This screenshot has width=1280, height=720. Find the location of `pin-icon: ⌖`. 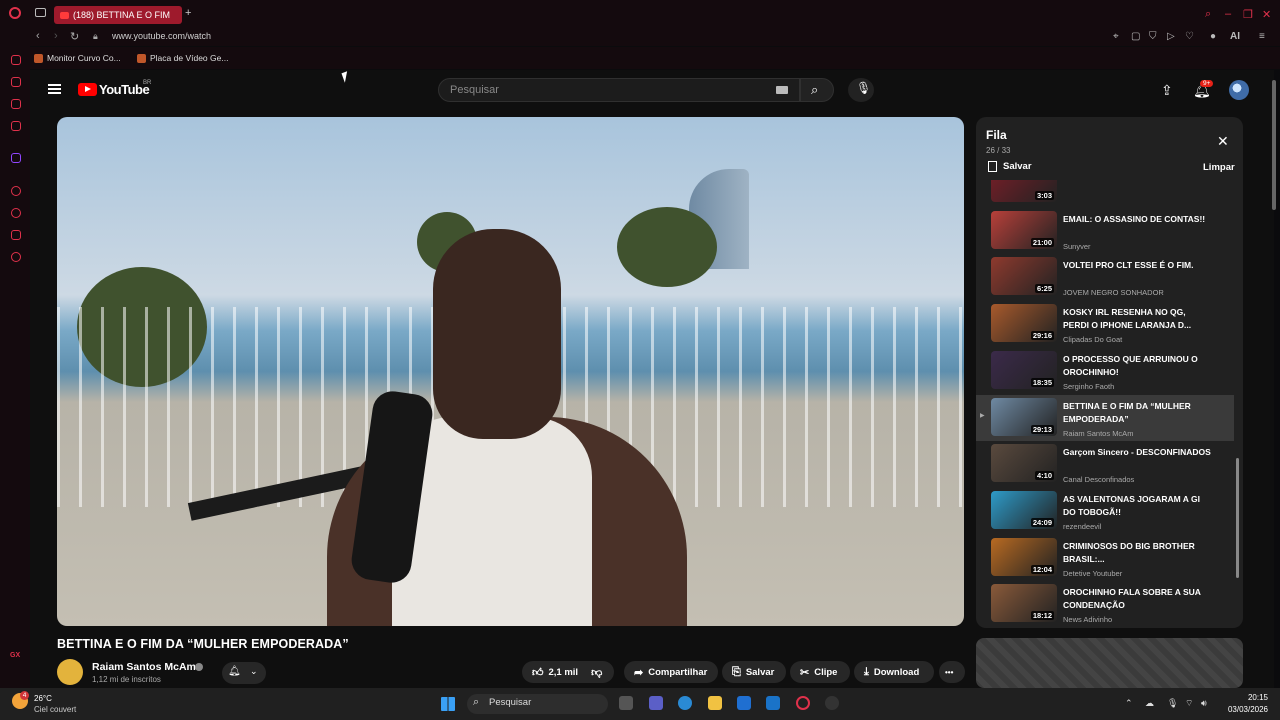

pin-icon: ⌖ is located at coordinates (1116, 36).